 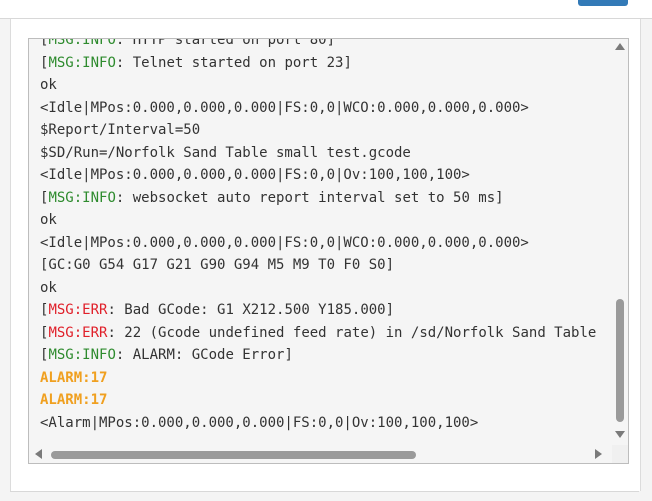 I want to click on console-line: [MSG:INFO: Telnet started on port 23], so click(x=326, y=63).